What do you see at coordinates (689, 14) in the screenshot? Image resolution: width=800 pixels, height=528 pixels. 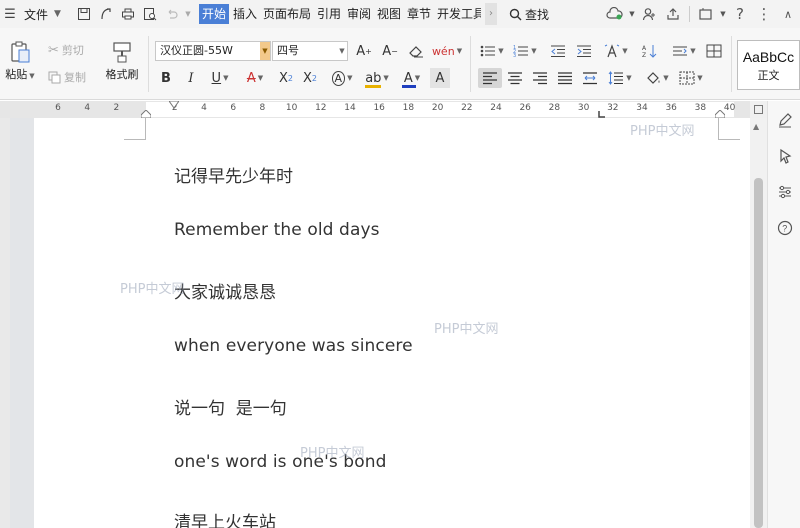 I see `divider` at bounding box center [689, 14].